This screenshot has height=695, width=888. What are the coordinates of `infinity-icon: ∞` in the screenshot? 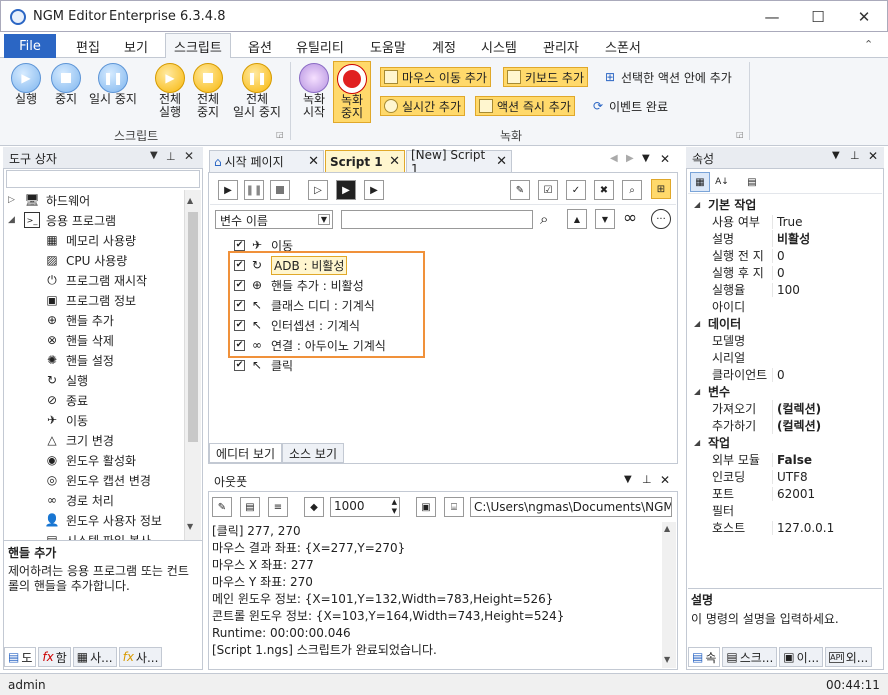 It's located at (630, 218).